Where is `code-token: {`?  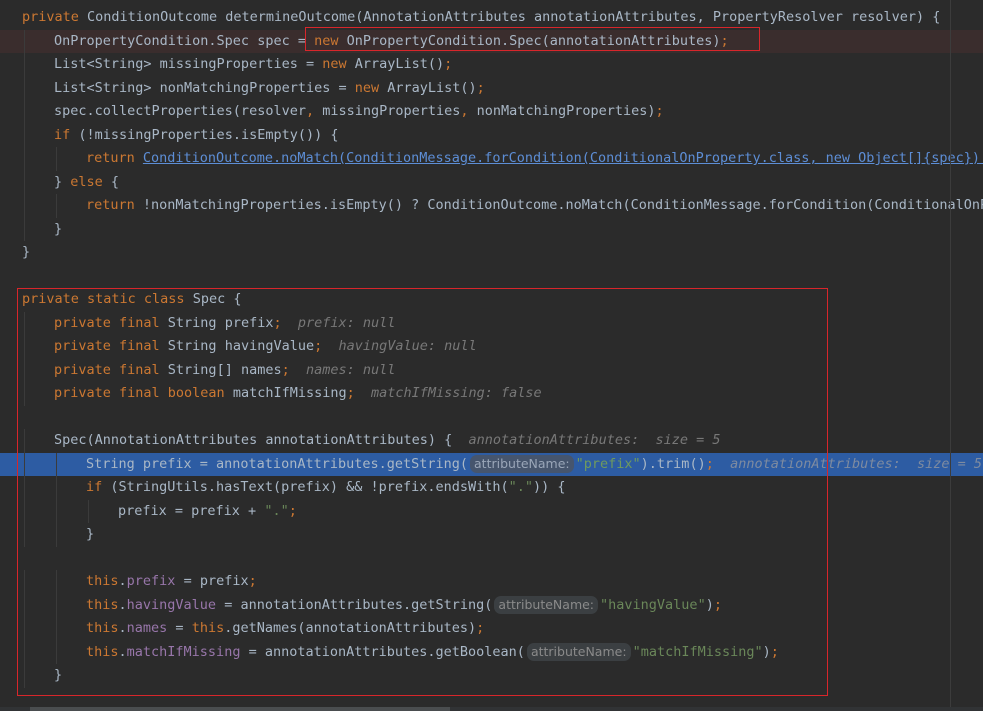 code-token: { is located at coordinates (115, 181).